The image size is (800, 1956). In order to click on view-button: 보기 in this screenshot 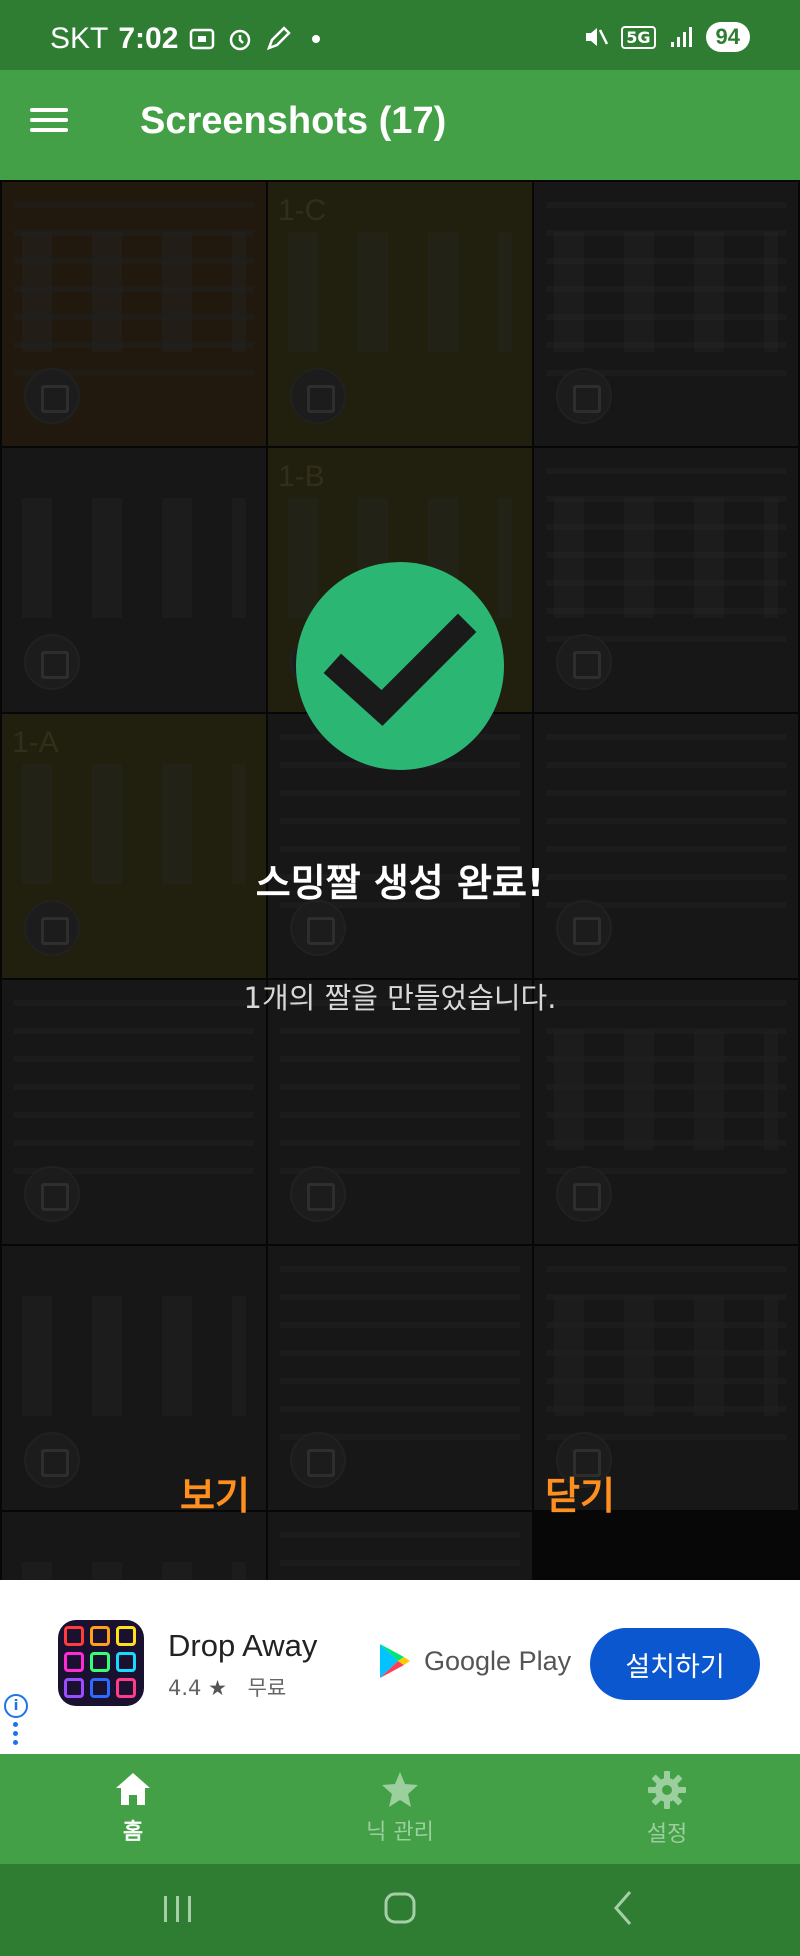, I will do `click(215, 1492)`.